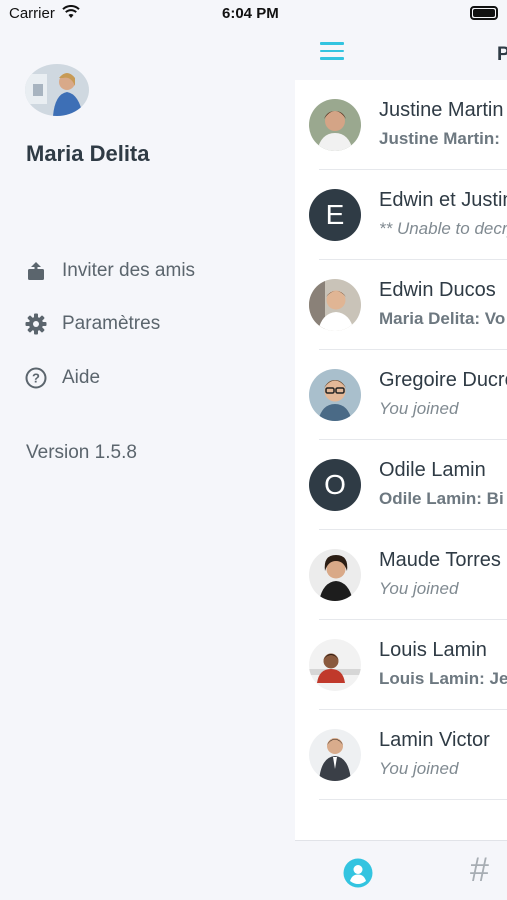  What do you see at coordinates (250, 13) in the screenshot?
I see `clock: 6:04 PM` at bounding box center [250, 13].